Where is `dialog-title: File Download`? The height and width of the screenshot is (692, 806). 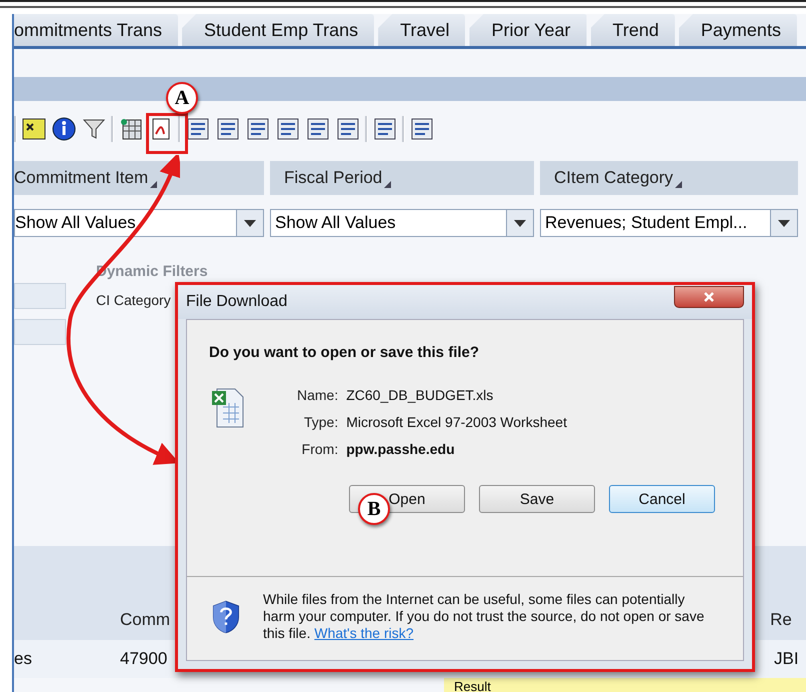 dialog-title: File Download is located at coordinates (237, 302).